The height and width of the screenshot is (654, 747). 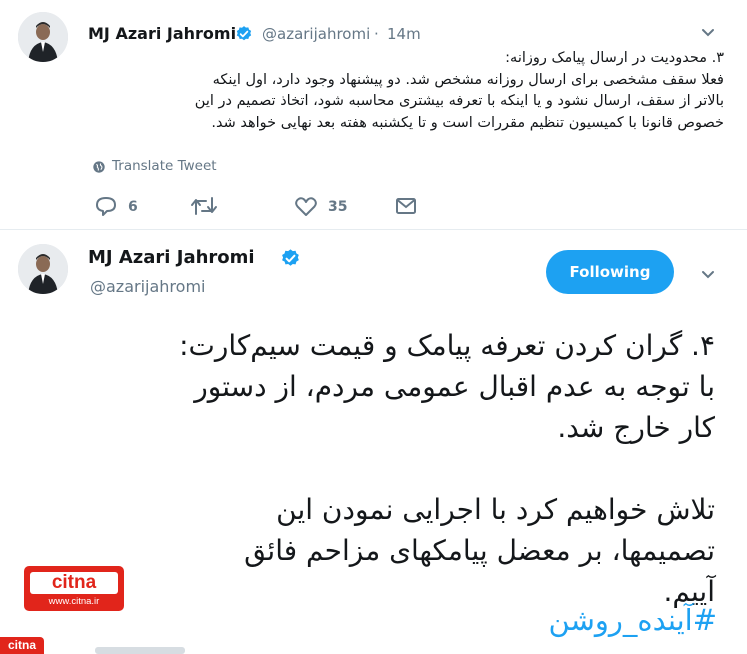 I want to click on tweet-line: کار خارج شد., so click(x=636, y=427).